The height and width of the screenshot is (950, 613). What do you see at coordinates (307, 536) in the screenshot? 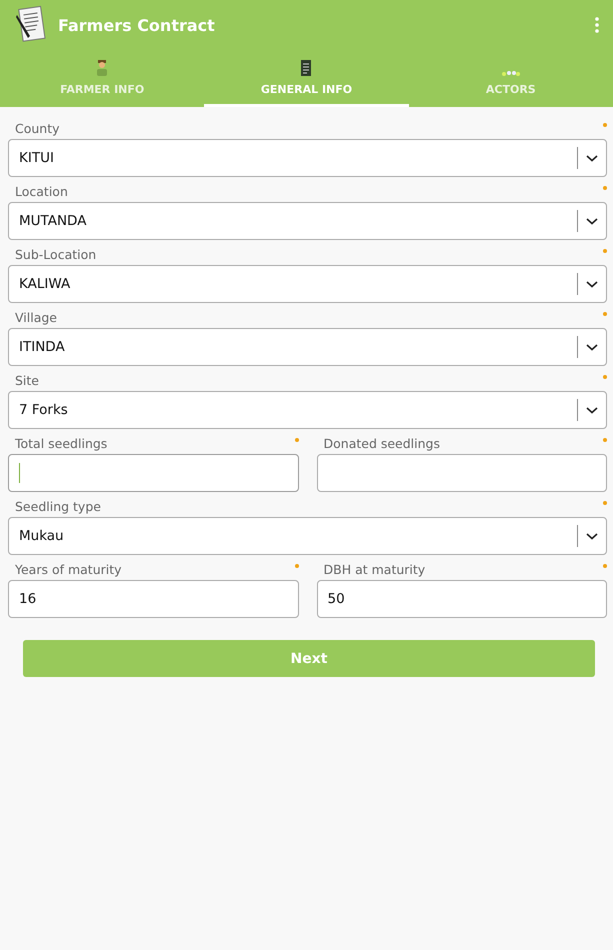
I see `dropdown: Mukau` at bounding box center [307, 536].